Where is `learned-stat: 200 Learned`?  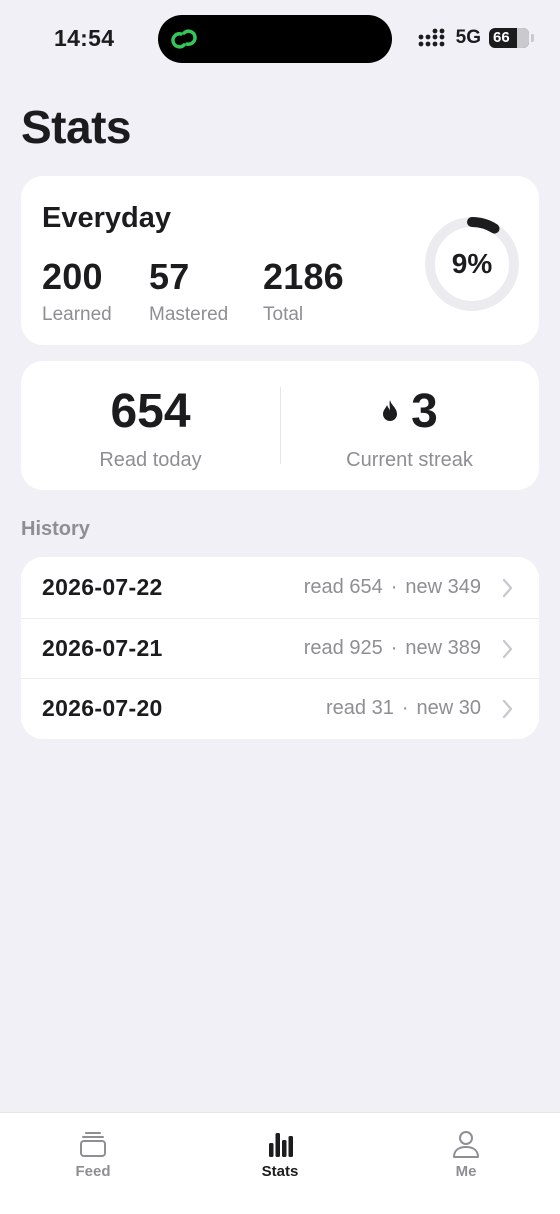
learned-stat: 200 Learned is located at coordinates (77, 291).